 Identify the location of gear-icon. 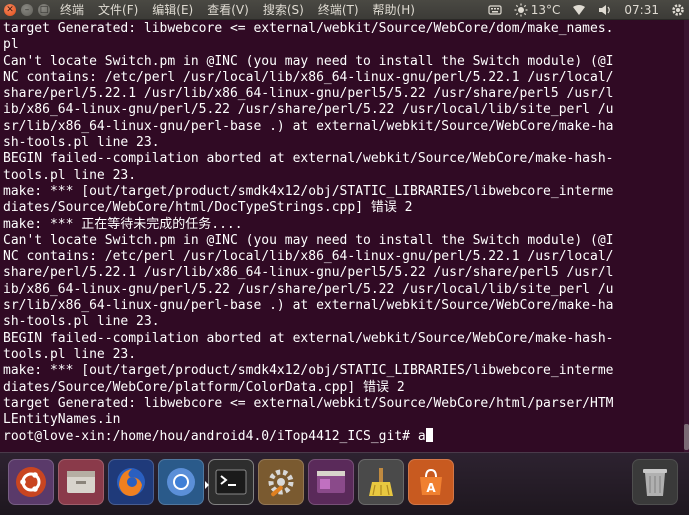
(678, 10).